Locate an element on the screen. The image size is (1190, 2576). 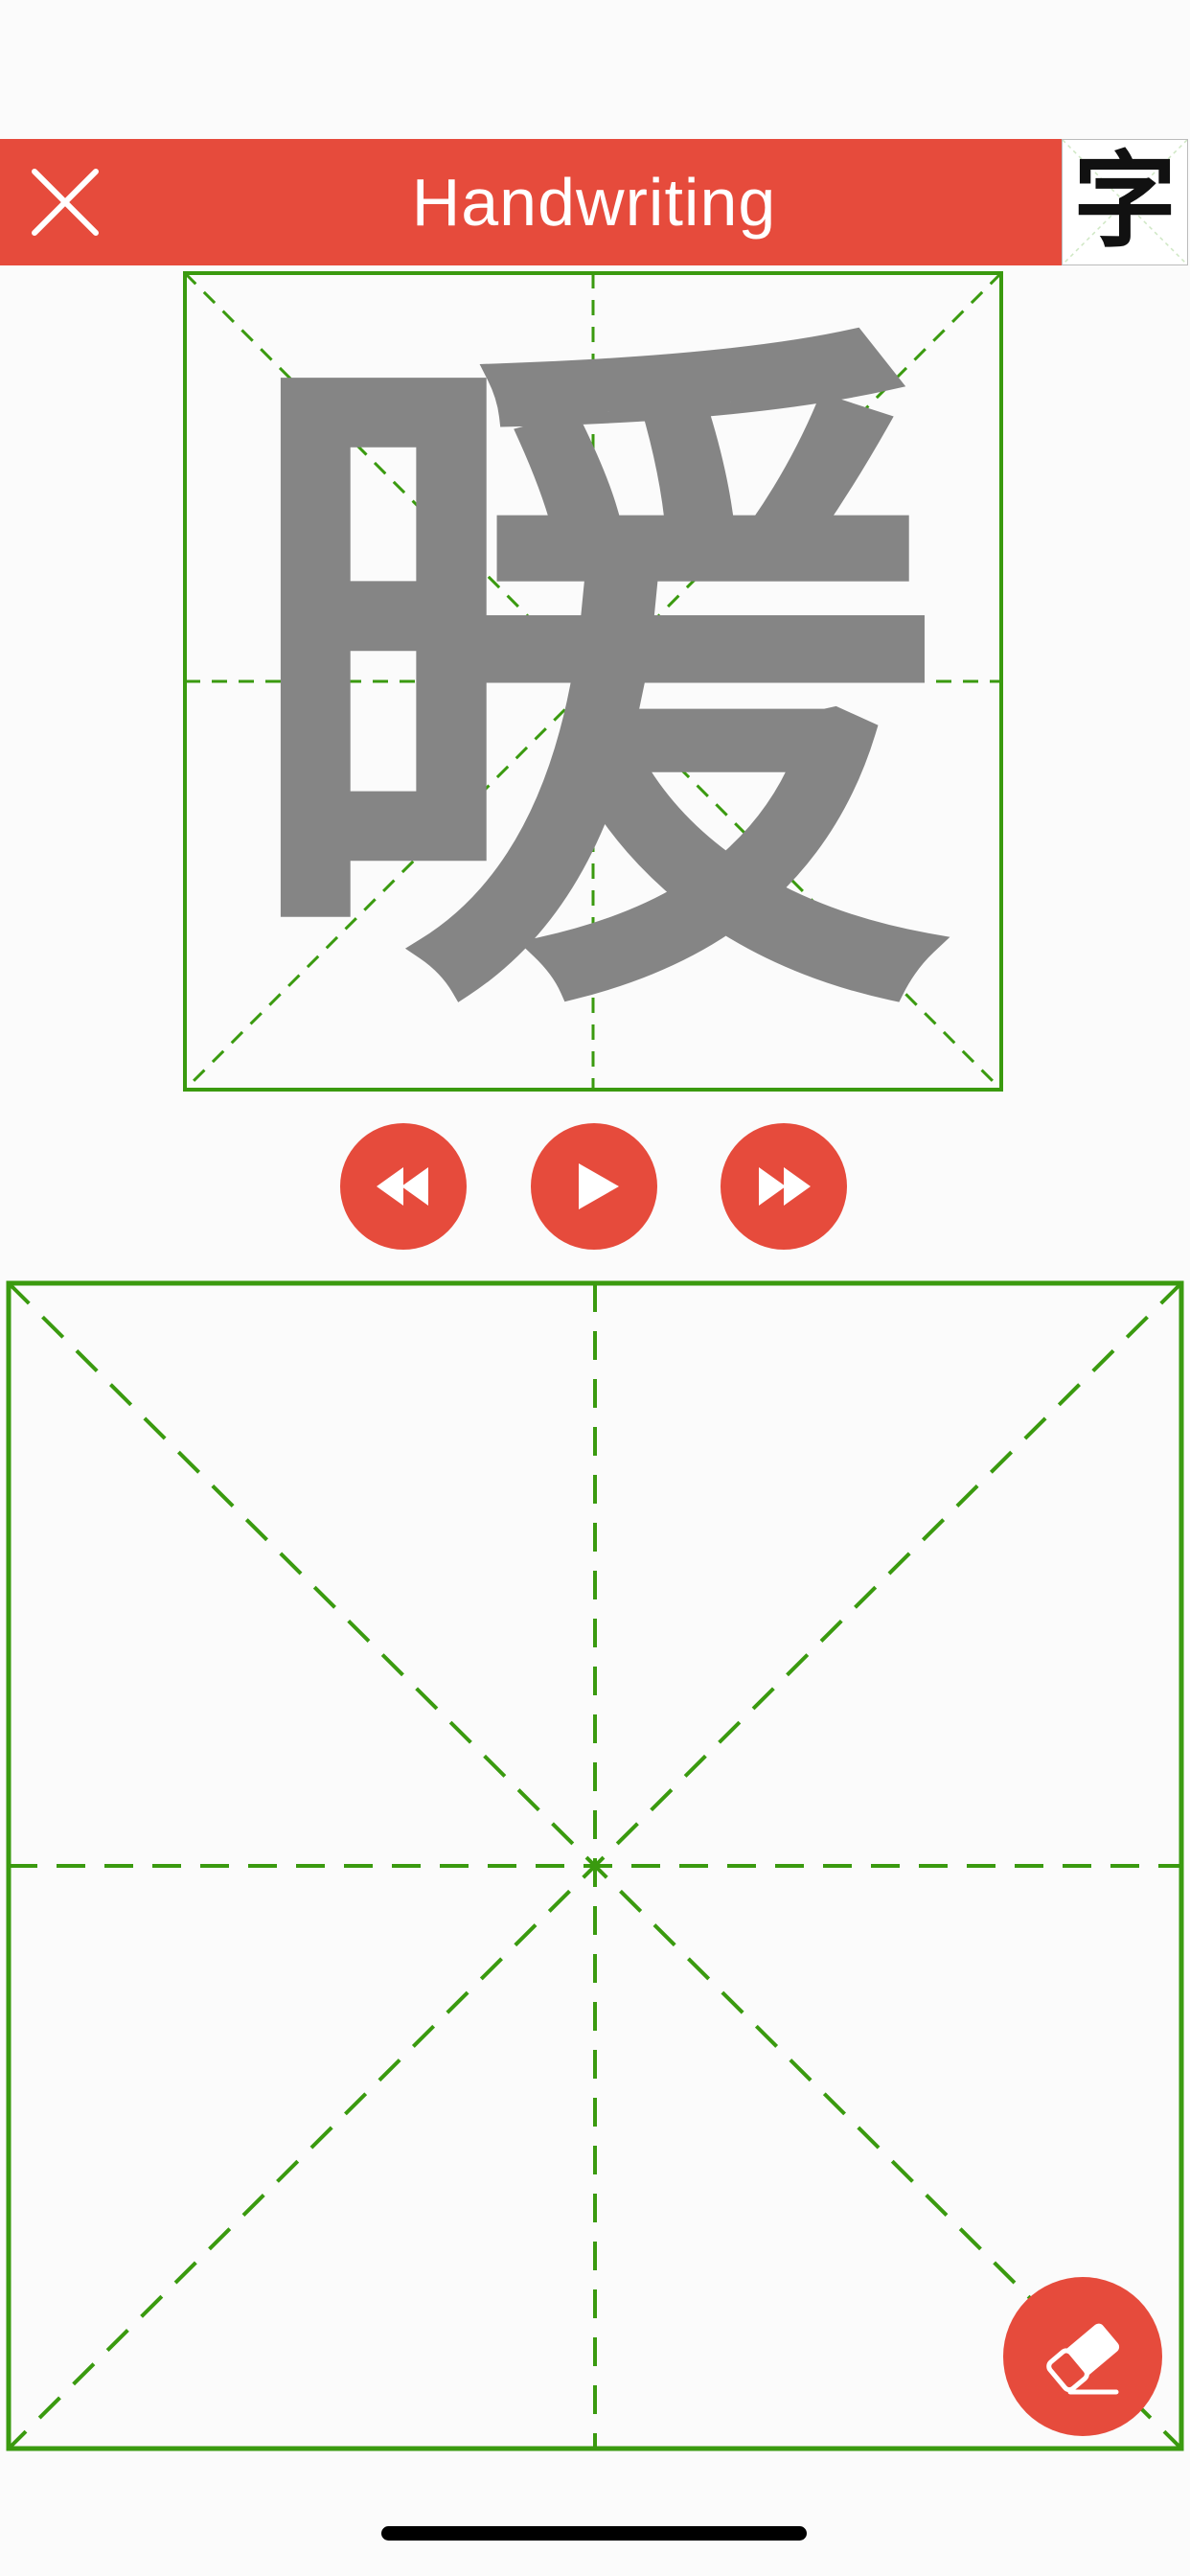
thumbnail-character: 字 is located at coordinates (1125, 201).